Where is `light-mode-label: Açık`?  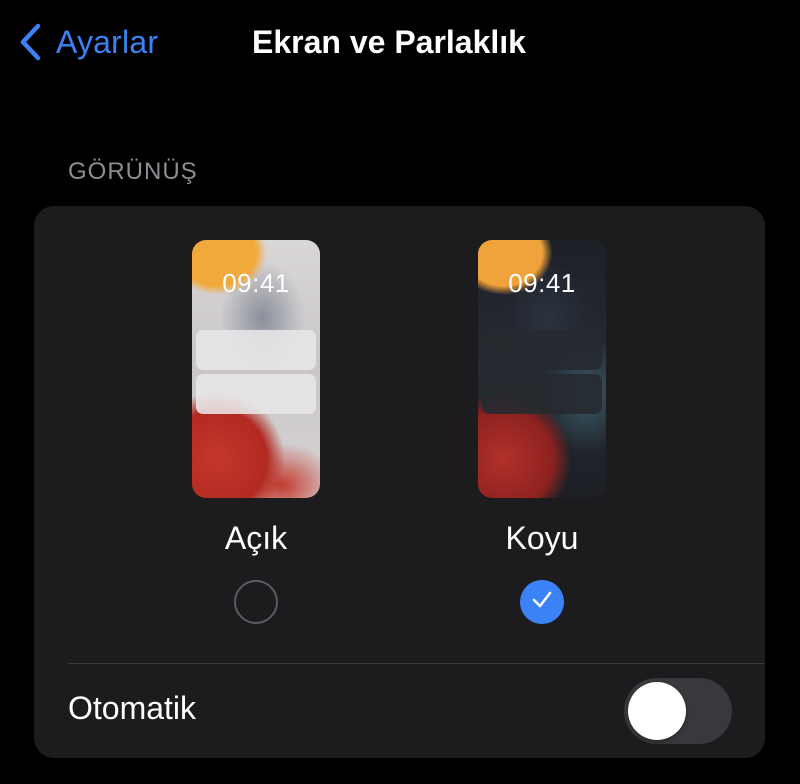 light-mode-label: Açık is located at coordinates (256, 538).